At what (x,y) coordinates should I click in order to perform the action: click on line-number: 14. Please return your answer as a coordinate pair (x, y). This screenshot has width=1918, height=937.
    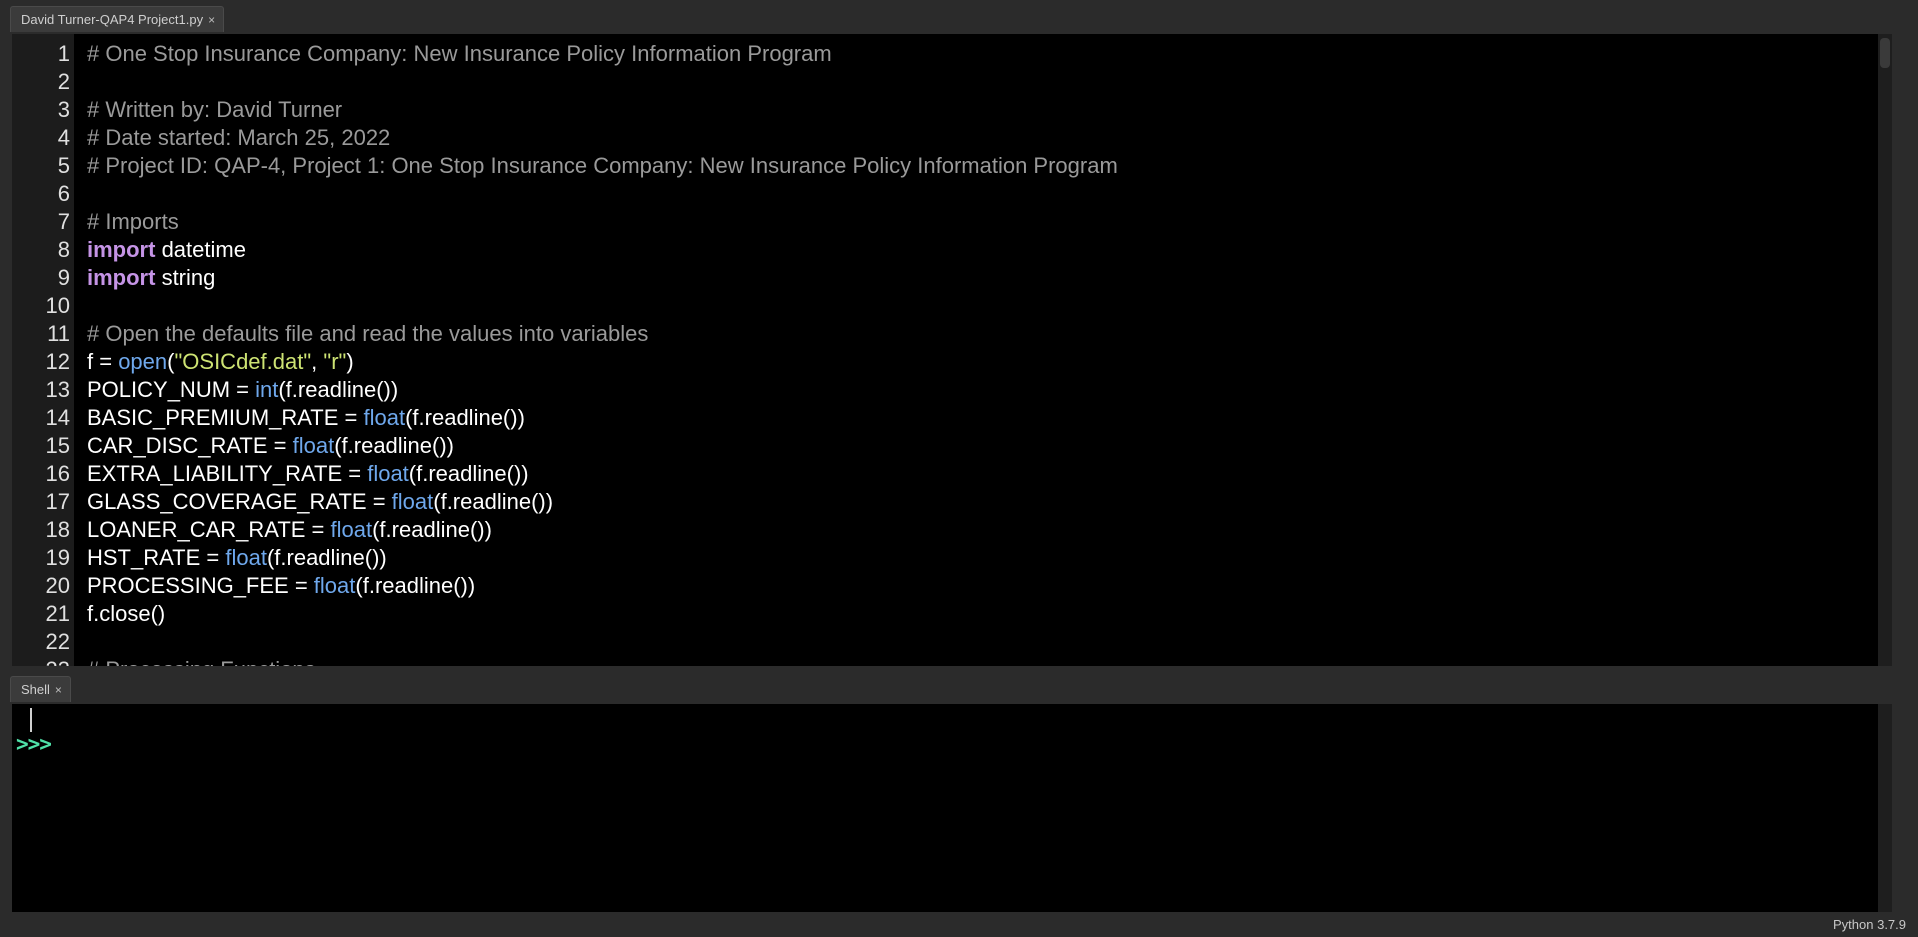
    Looking at the image, I should click on (57, 417).